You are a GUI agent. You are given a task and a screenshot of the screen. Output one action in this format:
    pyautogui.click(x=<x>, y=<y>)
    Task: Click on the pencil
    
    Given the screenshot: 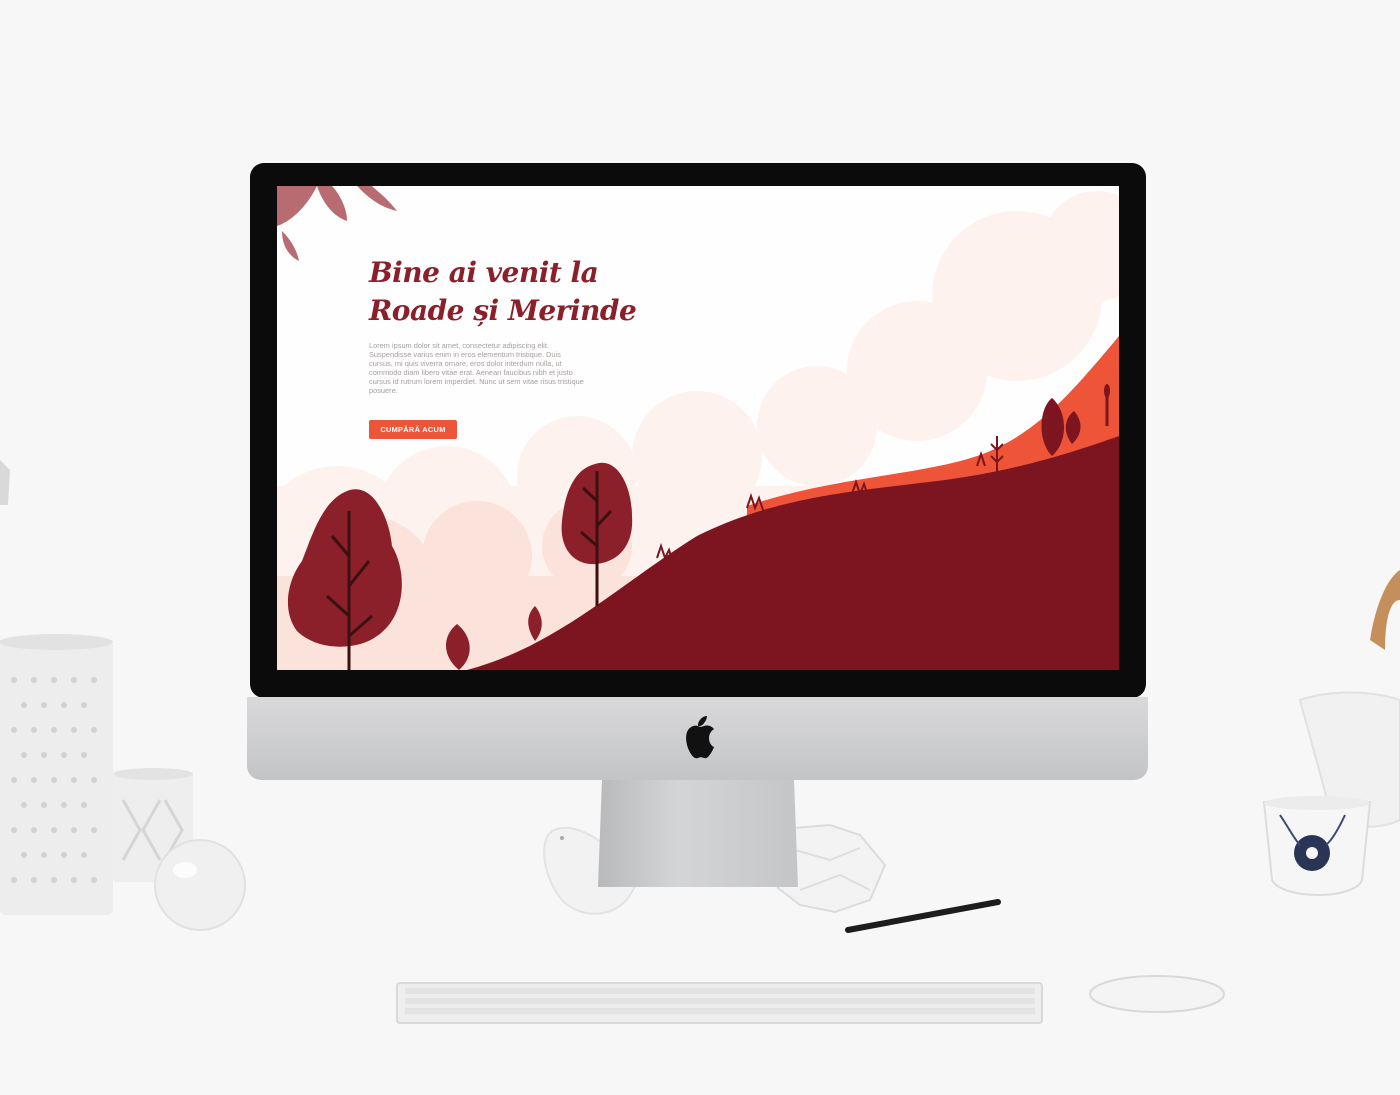 What is the action you would take?
    pyautogui.click(x=923, y=916)
    